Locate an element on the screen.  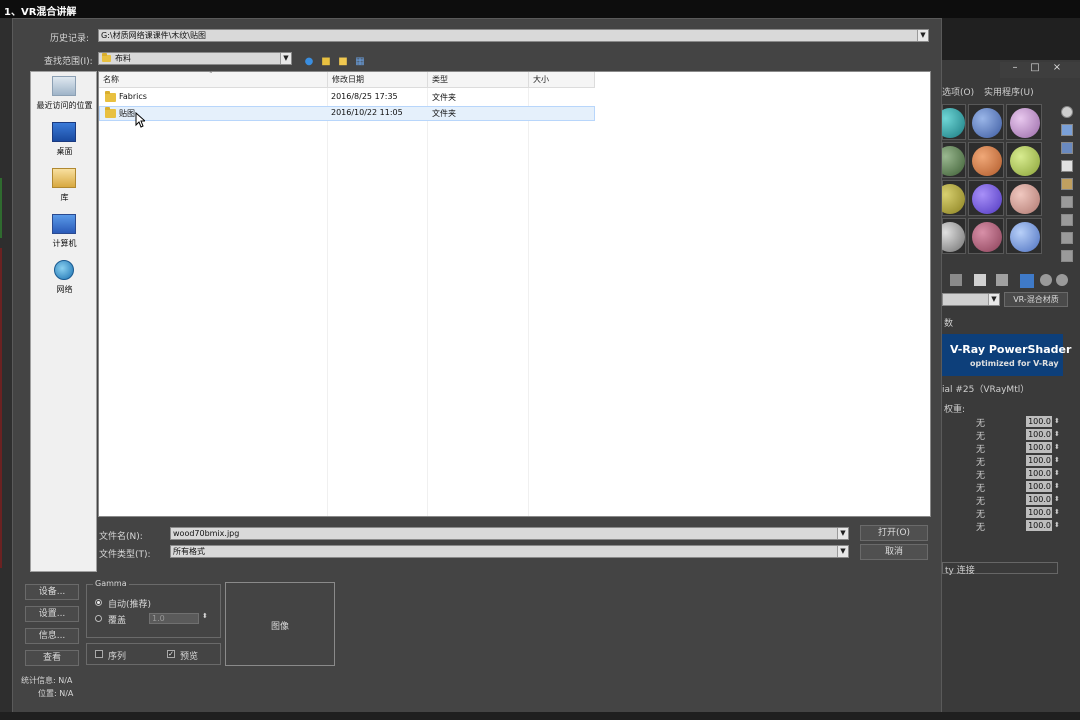
place-recent: 最近访问的位置 is located at coordinates (64, 98).